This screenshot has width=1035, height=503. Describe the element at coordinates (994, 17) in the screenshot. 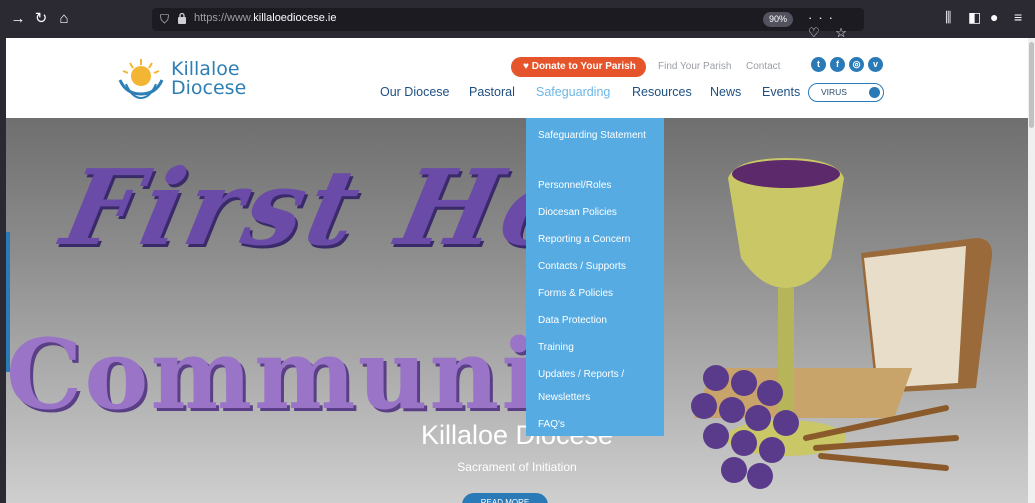

I see `account-icon: ●` at that location.